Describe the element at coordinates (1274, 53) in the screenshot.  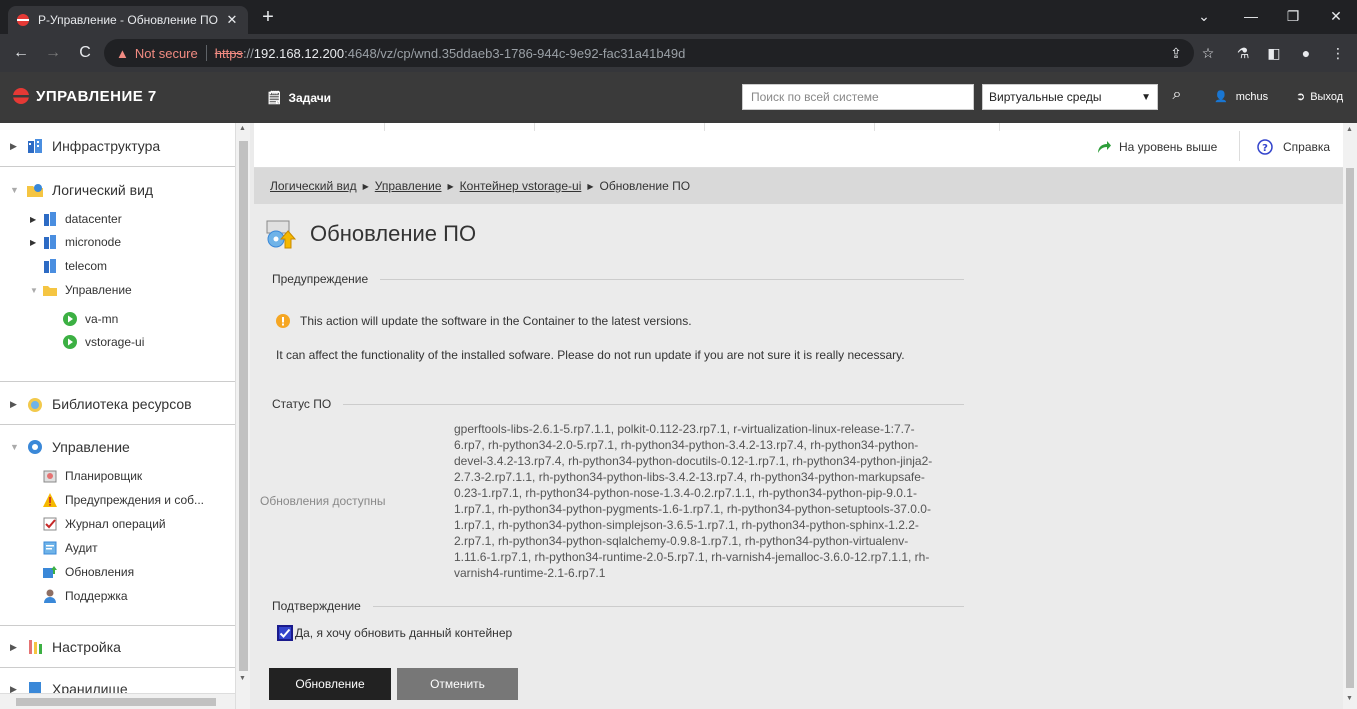
I see `side-panel-icon: ◧` at that location.